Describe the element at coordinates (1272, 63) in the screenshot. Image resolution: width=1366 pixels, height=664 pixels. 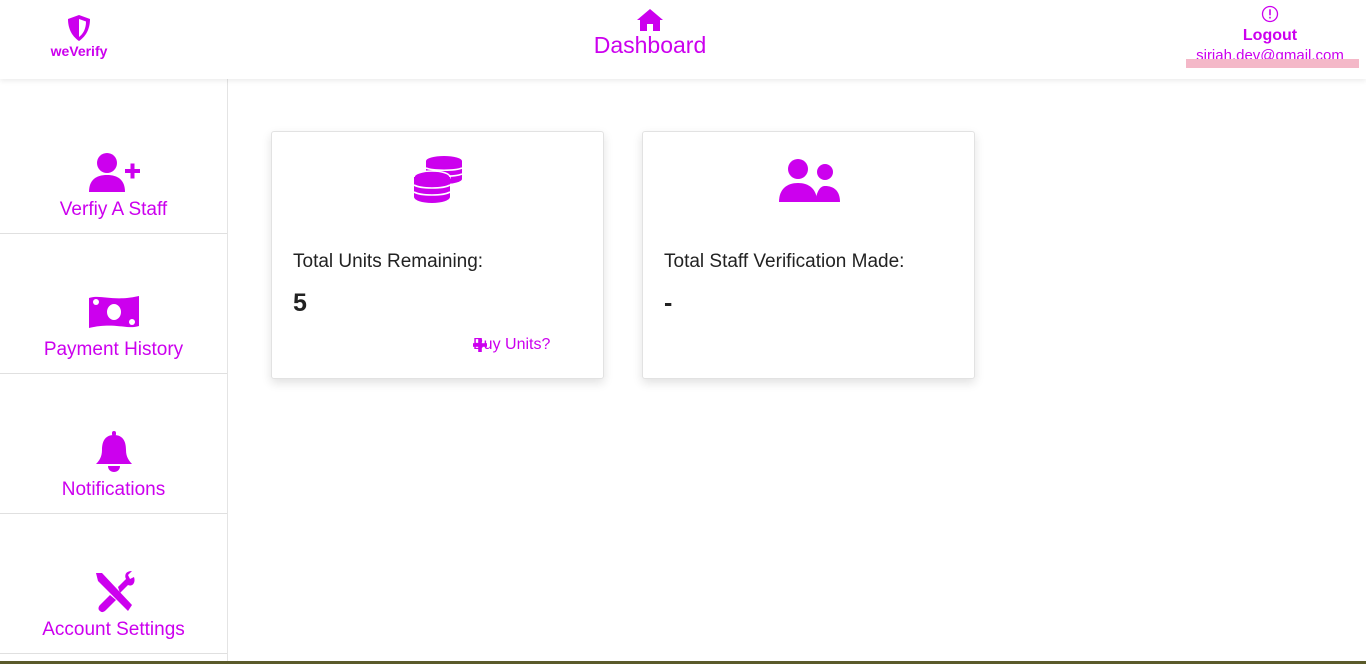
I see `email-redaction` at that location.